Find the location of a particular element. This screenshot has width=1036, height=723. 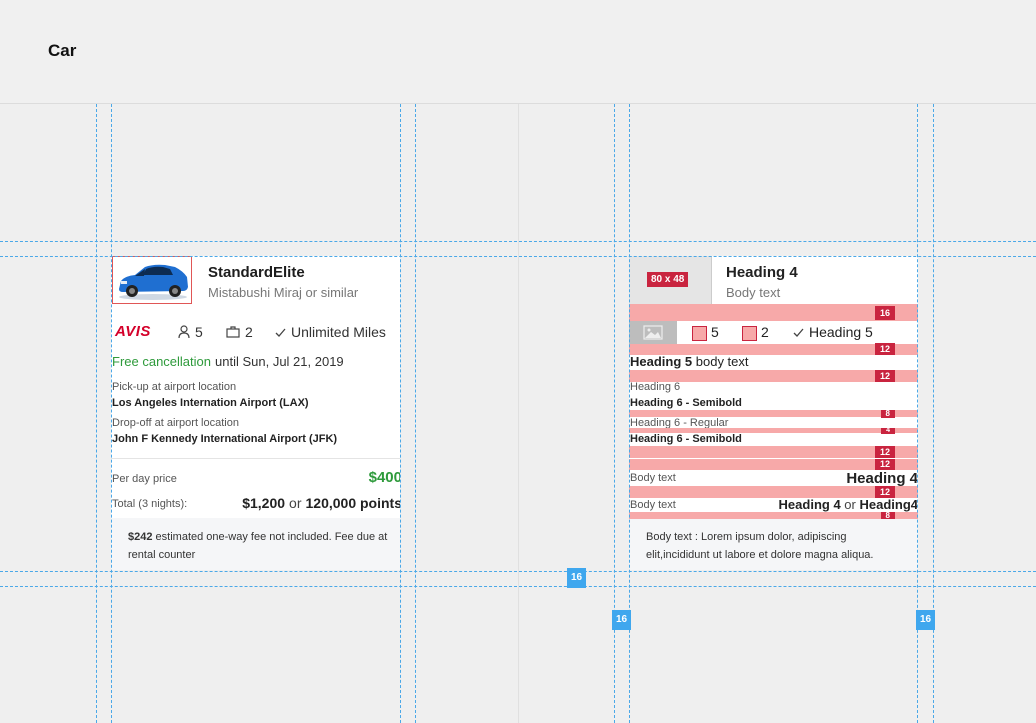

spec-bags-value: 2 is located at coordinates (765, 332).